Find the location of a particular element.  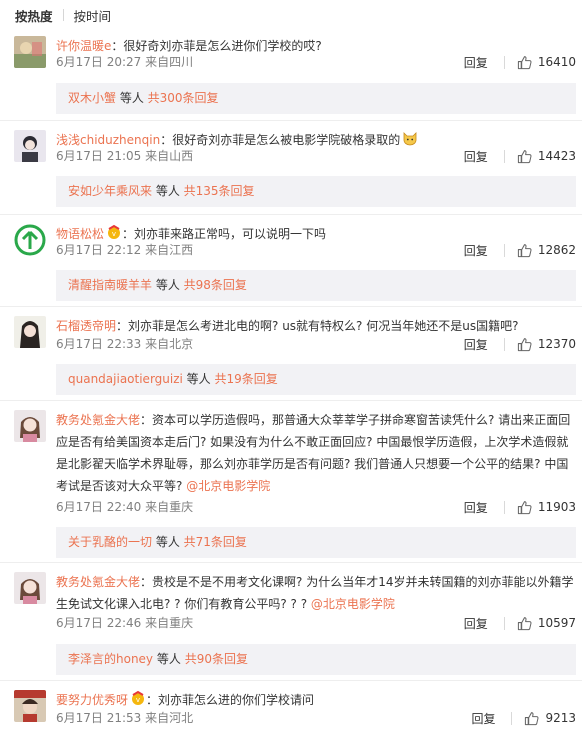

reply-preview: 关于乳酪的一切 等人 共71条回复 is located at coordinates (316, 542).